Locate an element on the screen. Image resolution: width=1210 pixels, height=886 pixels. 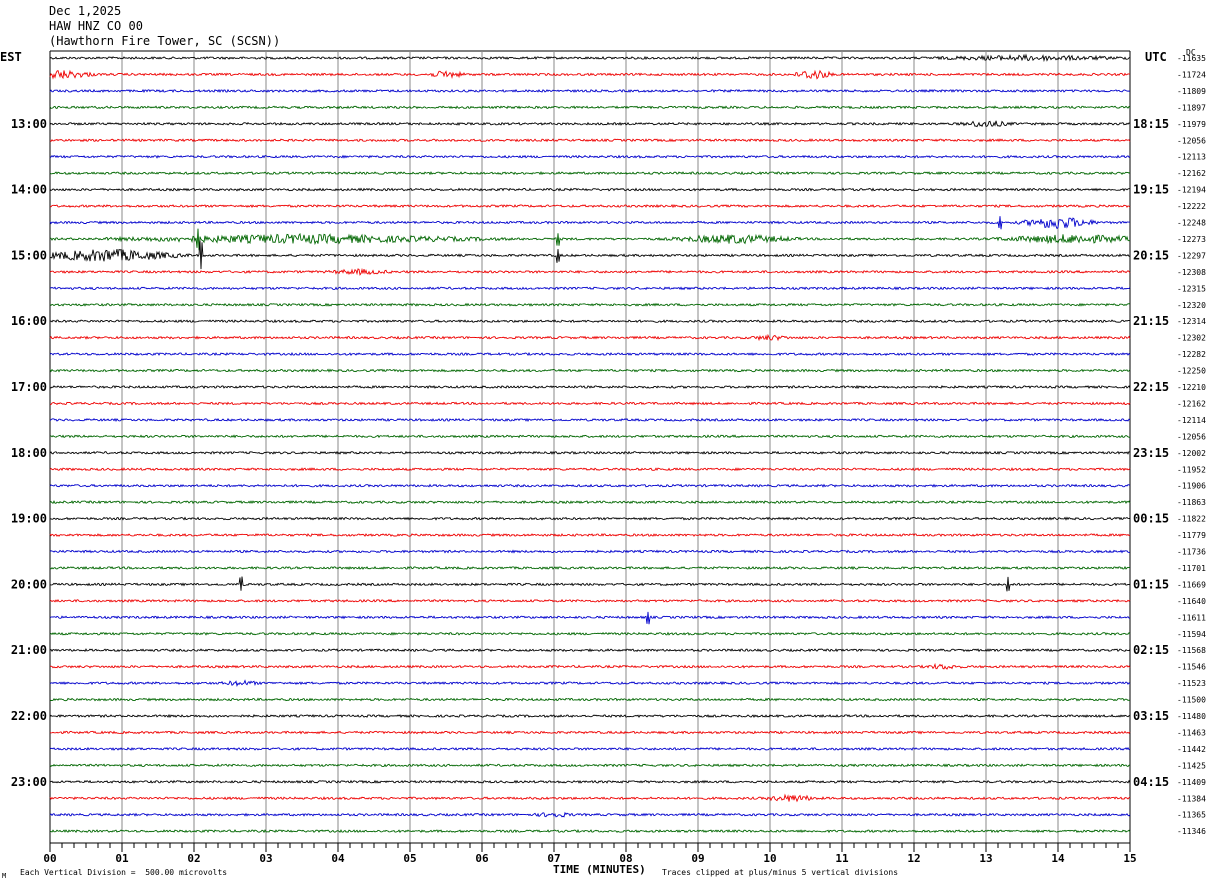
dc-offset-label: -12113 is located at coordinates (1191, 157).